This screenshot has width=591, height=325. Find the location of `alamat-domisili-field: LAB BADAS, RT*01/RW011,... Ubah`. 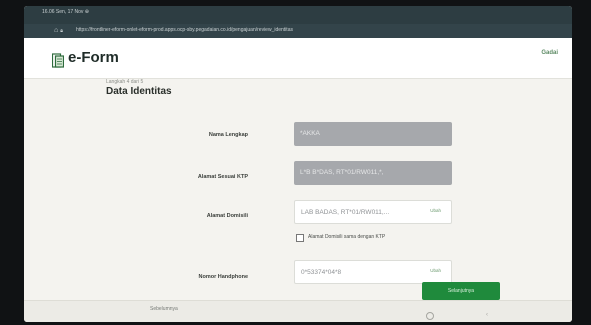

alamat-domisili-field: LAB BADAS, RT*01/RW011,... Ubah is located at coordinates (373, 212).